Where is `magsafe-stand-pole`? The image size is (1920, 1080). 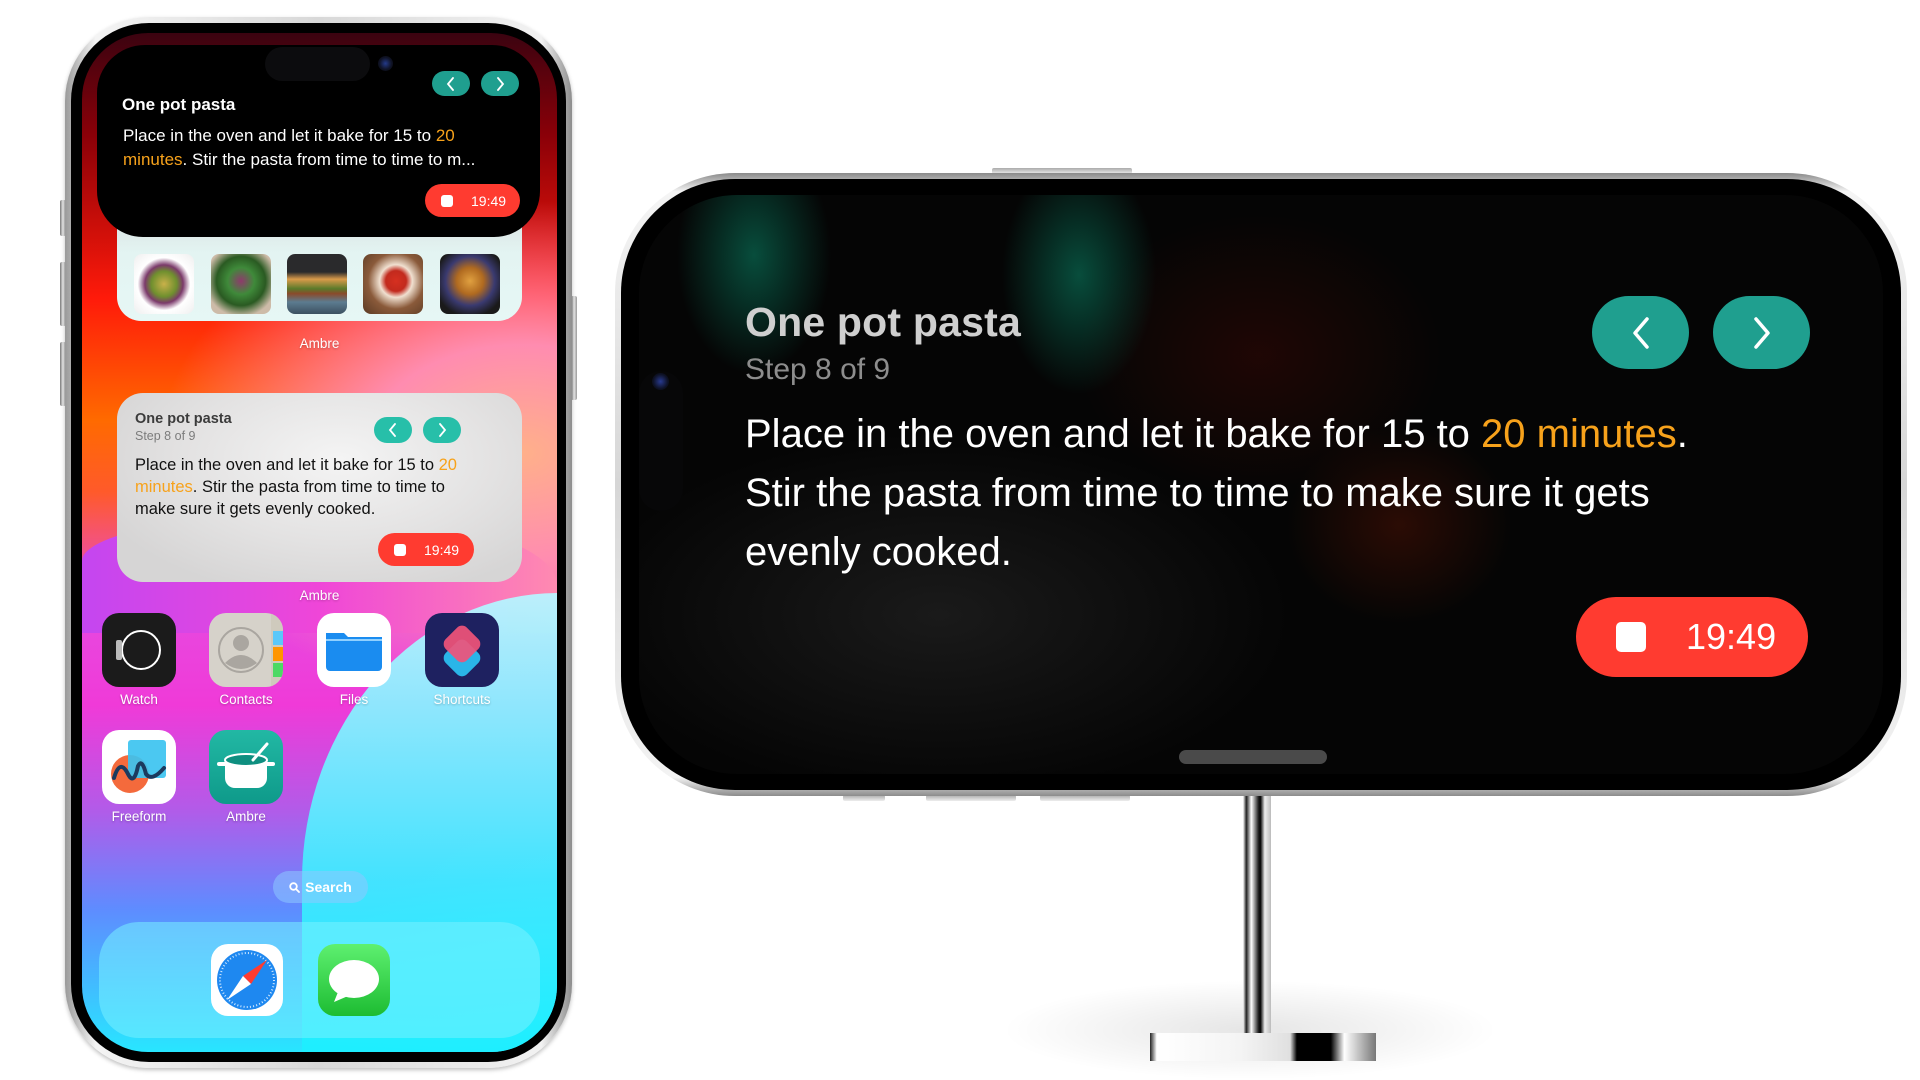
magsafe-stand-pole is located at coordinates (1257, 916).